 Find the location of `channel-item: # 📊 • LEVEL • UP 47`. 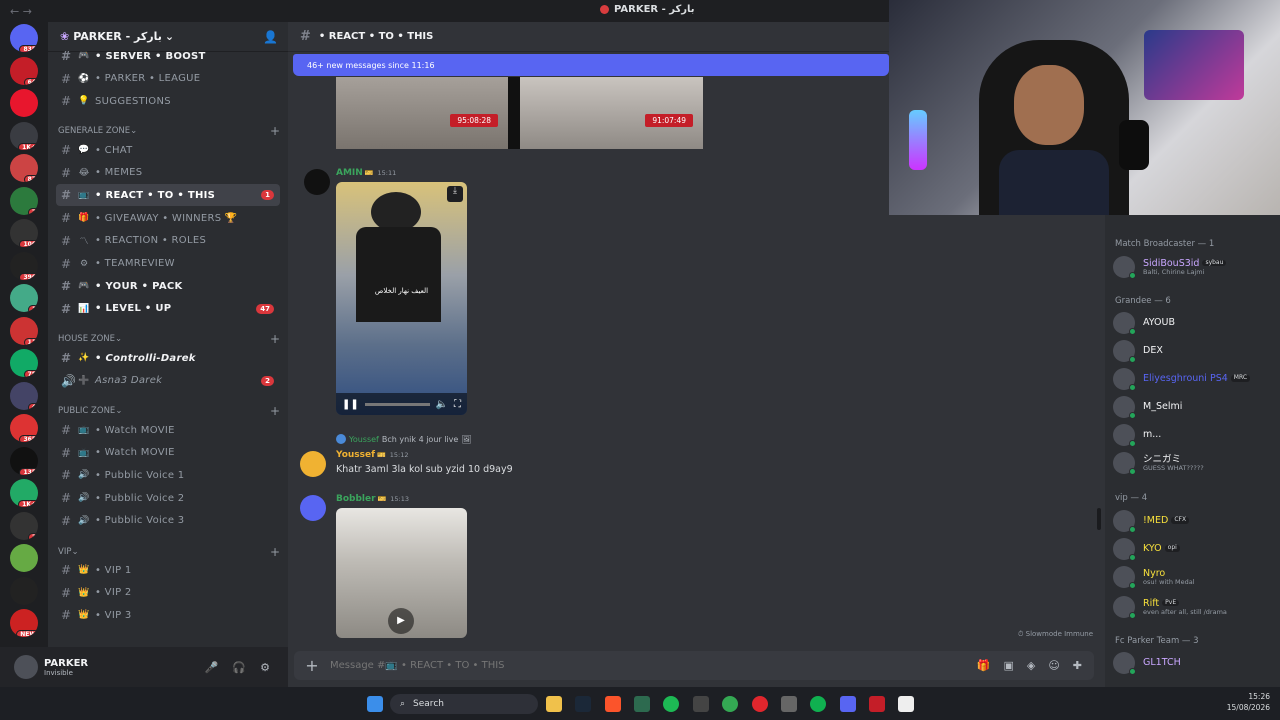

channel-item: # 📊 • LEVEL • UP 47 is located at coordinates (168, 309).